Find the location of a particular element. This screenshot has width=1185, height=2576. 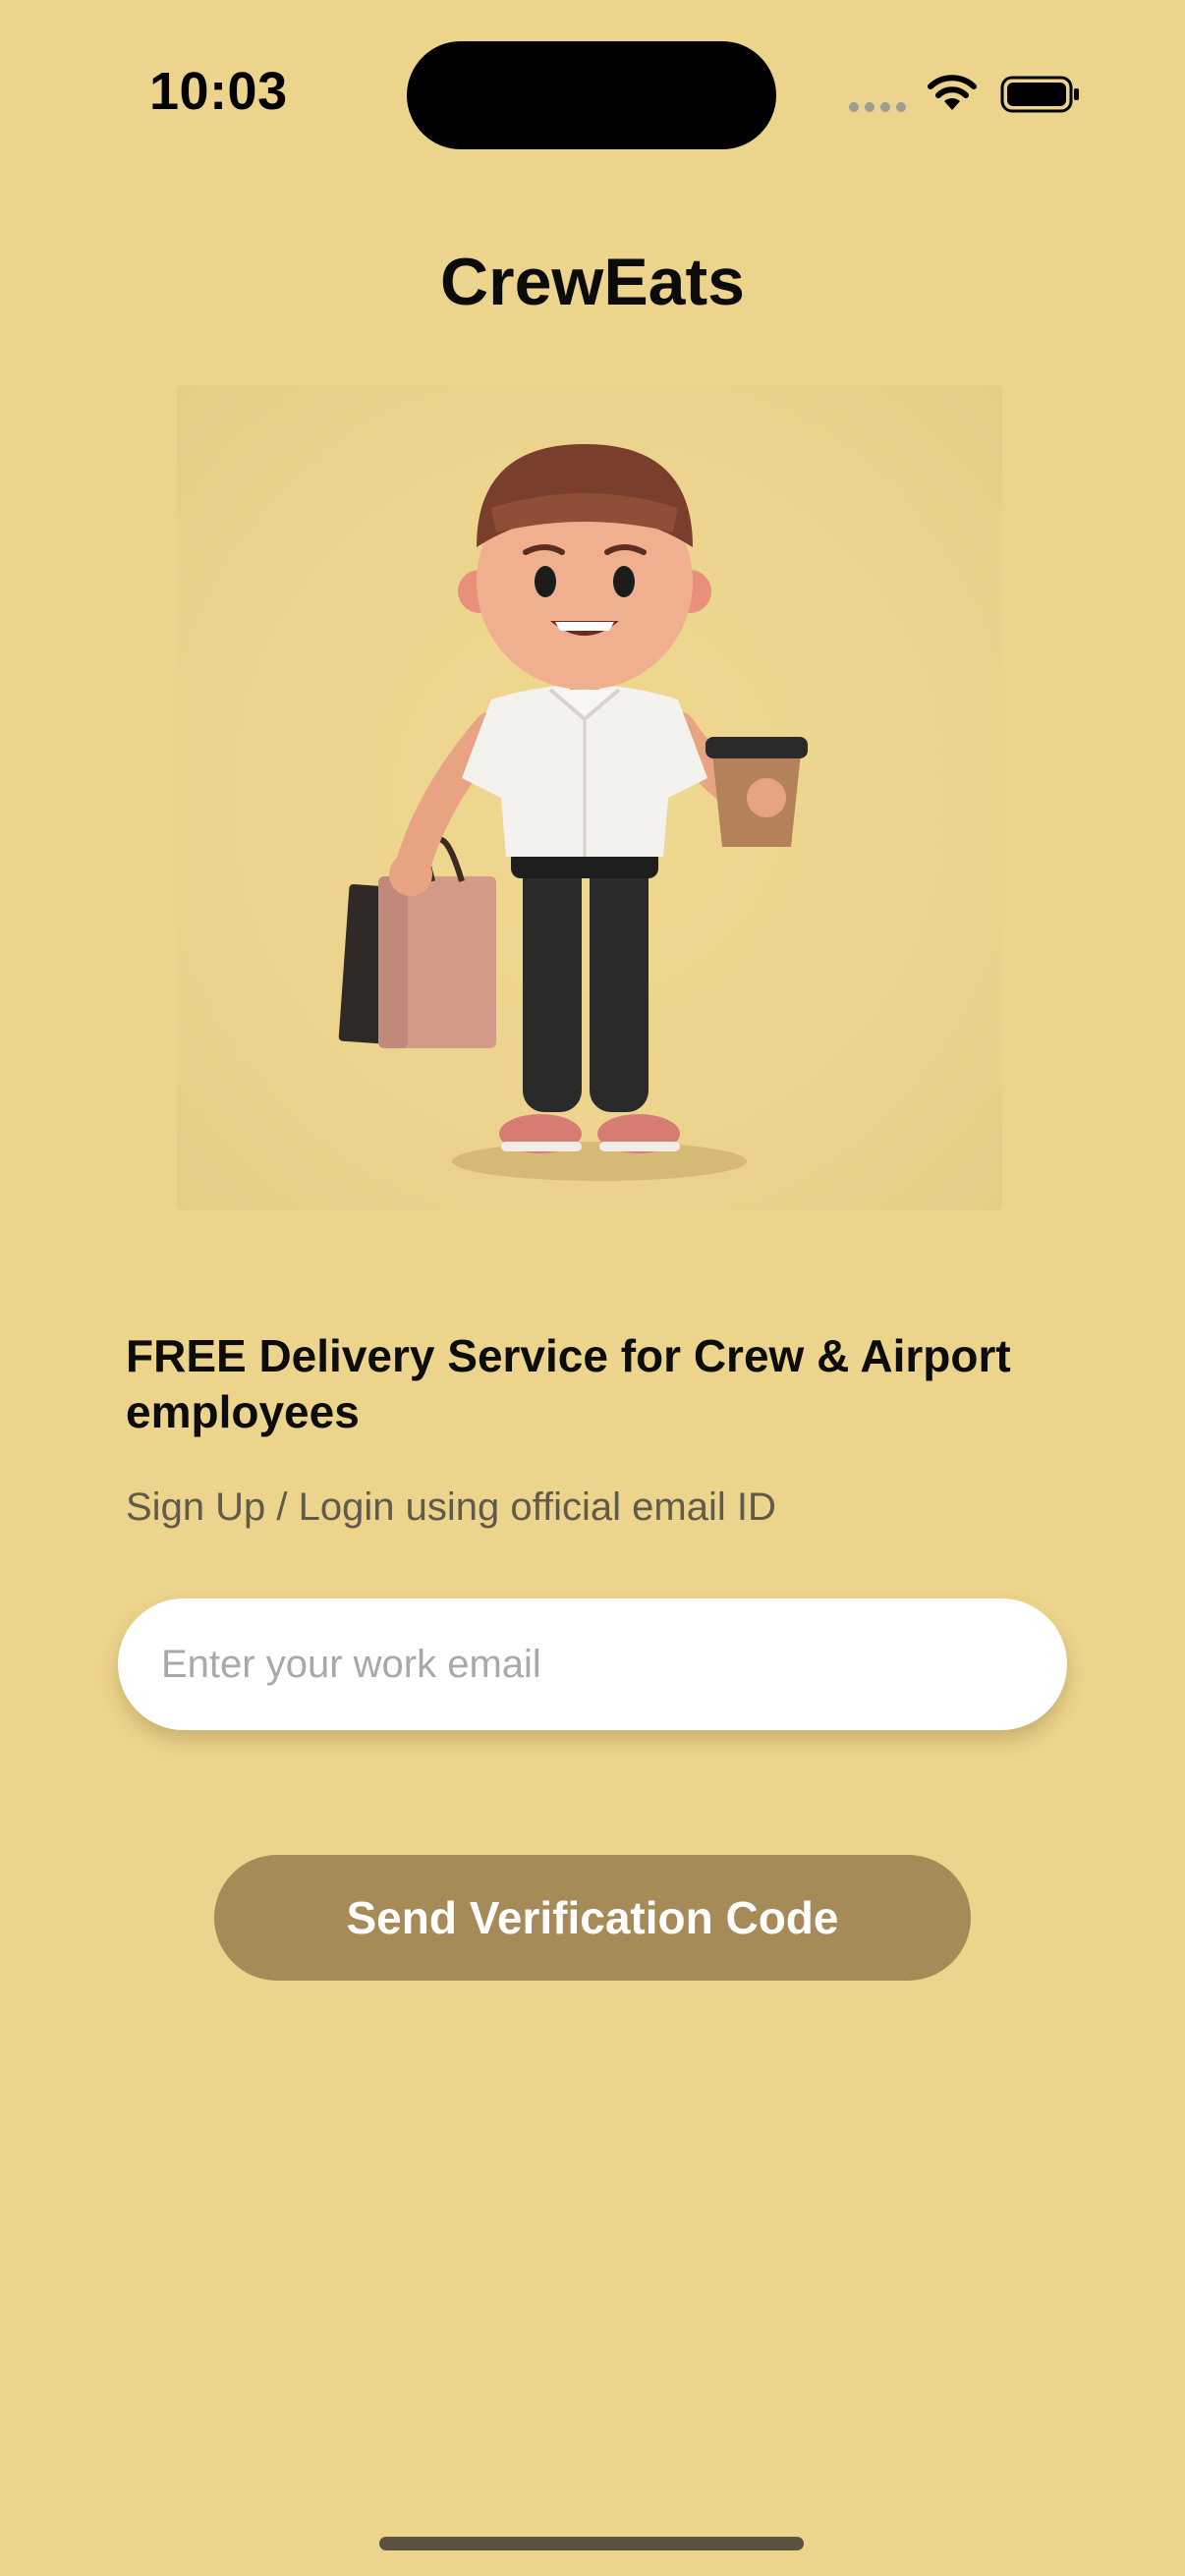

dynamic-island is located at coordinates (592, 95).